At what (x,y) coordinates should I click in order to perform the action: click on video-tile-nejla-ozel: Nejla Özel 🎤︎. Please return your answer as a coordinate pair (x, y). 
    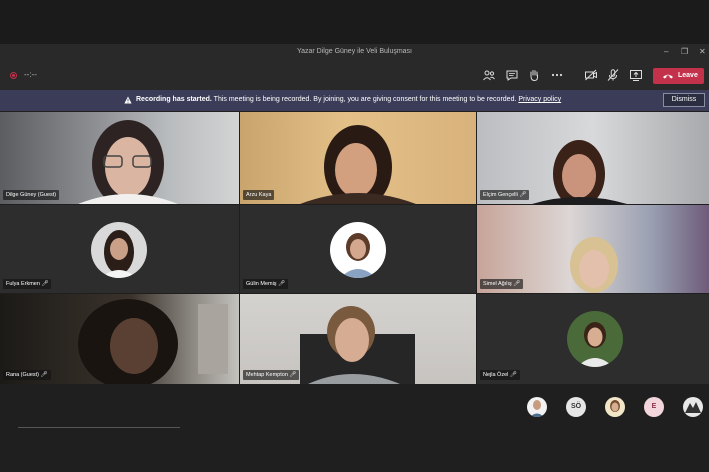
    Looking at the image, I should click on (593, 339).